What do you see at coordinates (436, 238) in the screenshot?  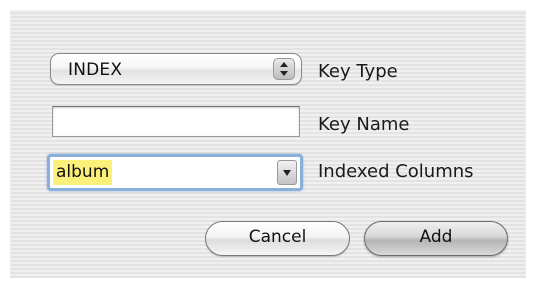 I see `add-button: Add` at bounding box center [436, 238].